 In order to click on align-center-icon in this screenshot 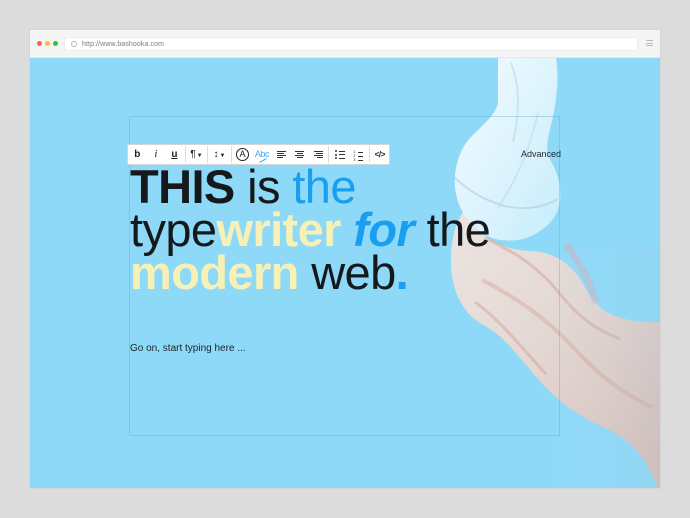, I will do `click(300, 154)`.